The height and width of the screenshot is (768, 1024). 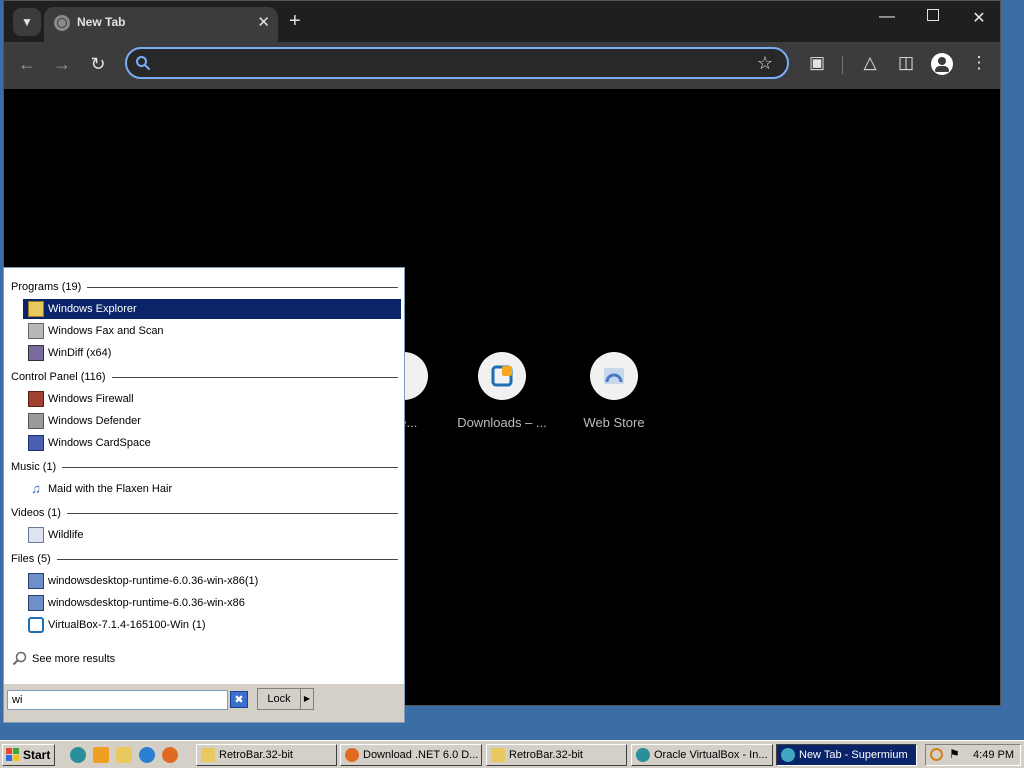 I want to click on address-input, so click(x=453, y=64).